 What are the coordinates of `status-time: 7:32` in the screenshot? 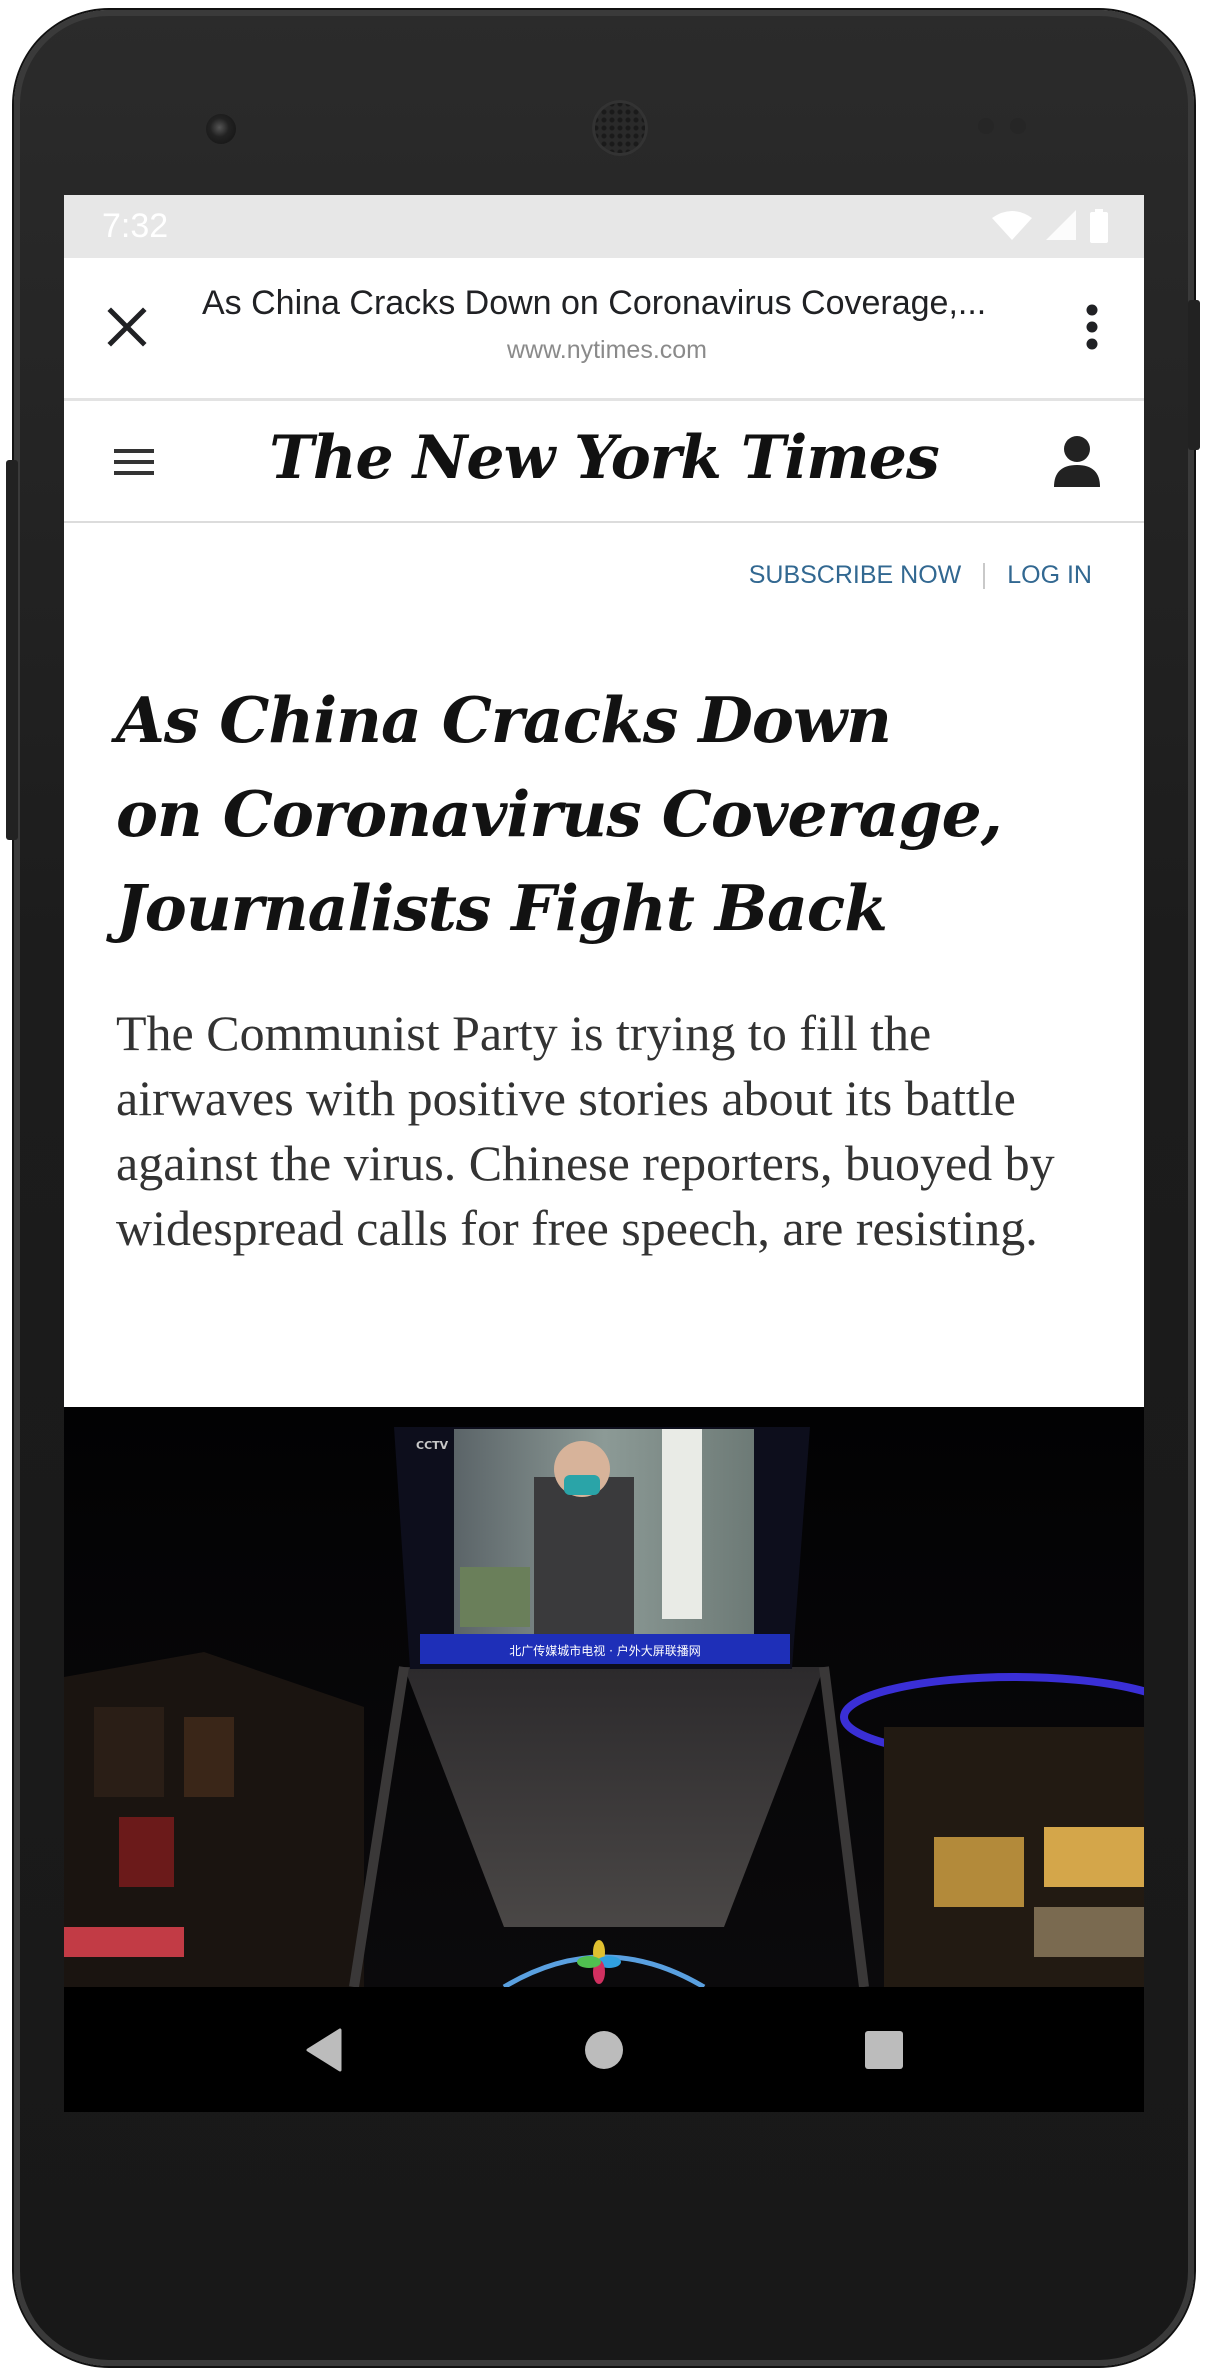 It's located at (135, 226).